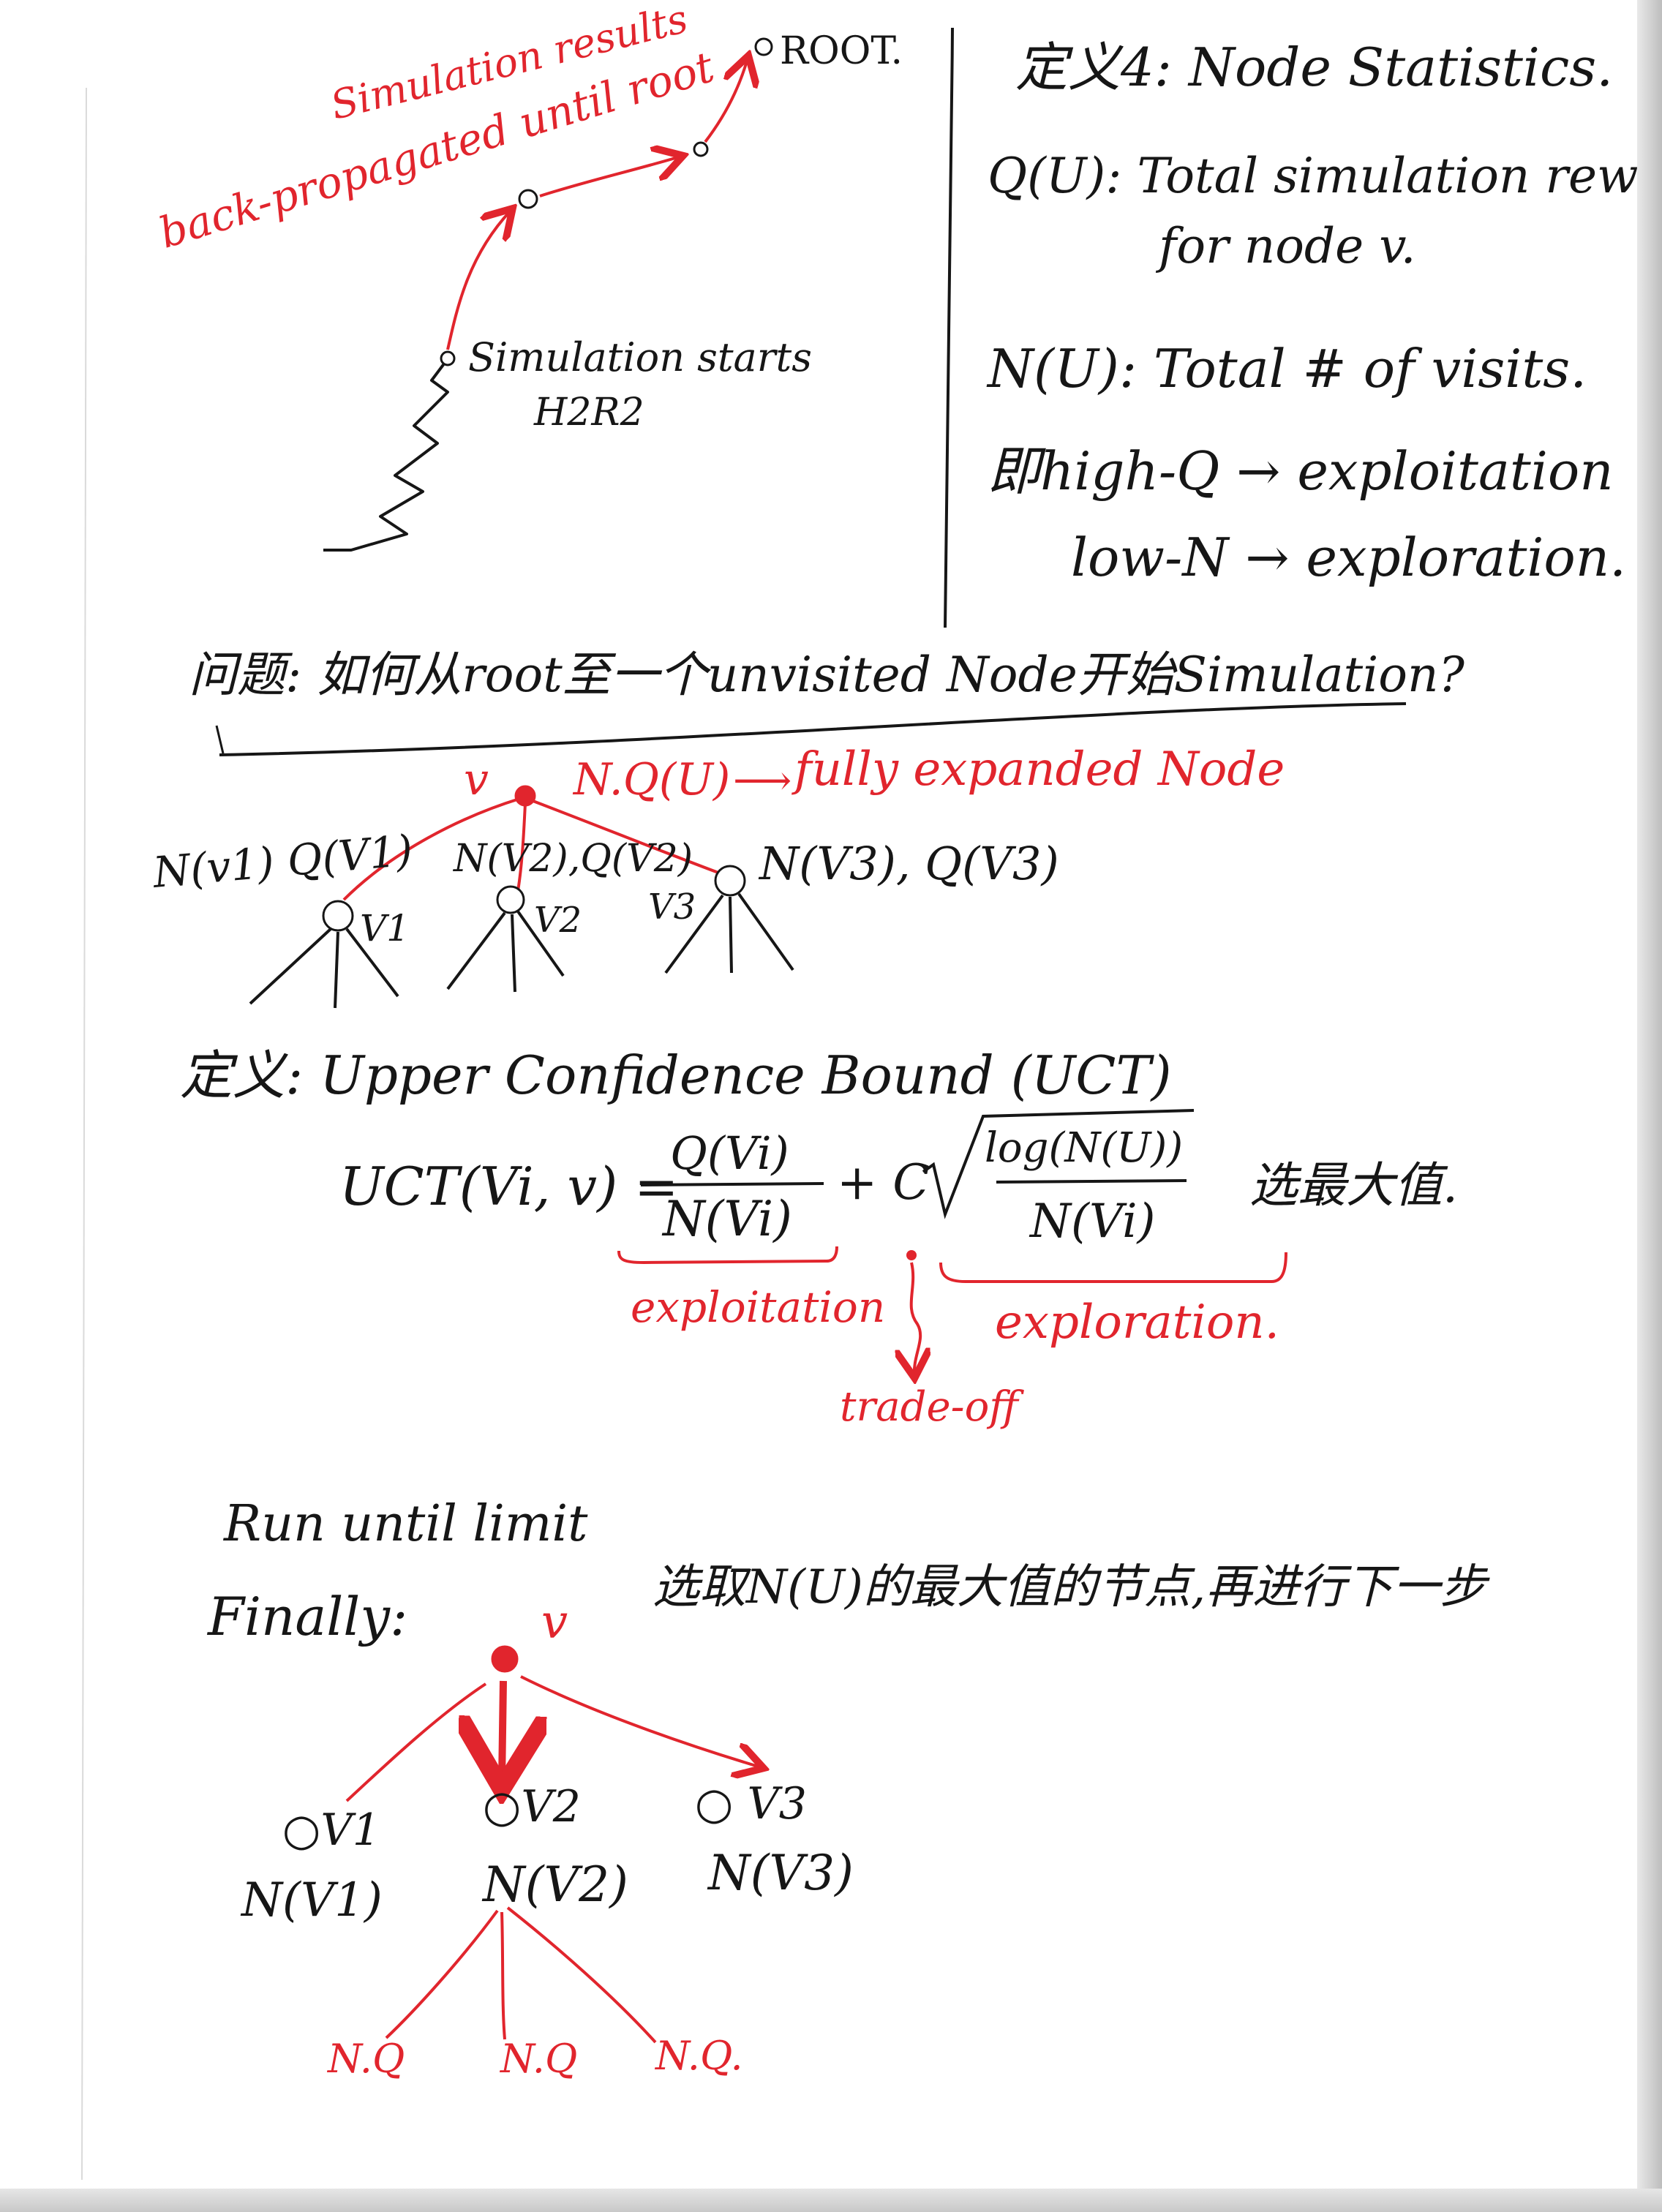 The width and height of the screenshot is (1662, 2212). What do you see at coordinates (1287, 246) in the screenshot?
I see `def4-q-line2: for node v.` at bounding box center [1287, 246].